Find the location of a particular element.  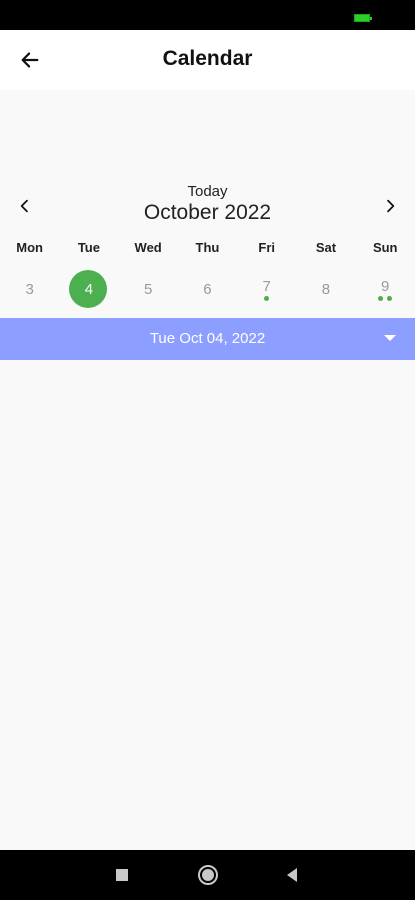

weekday-row: Mon Tue Wed Thu Fri Sat Sun is located at coordinates (207, 250).